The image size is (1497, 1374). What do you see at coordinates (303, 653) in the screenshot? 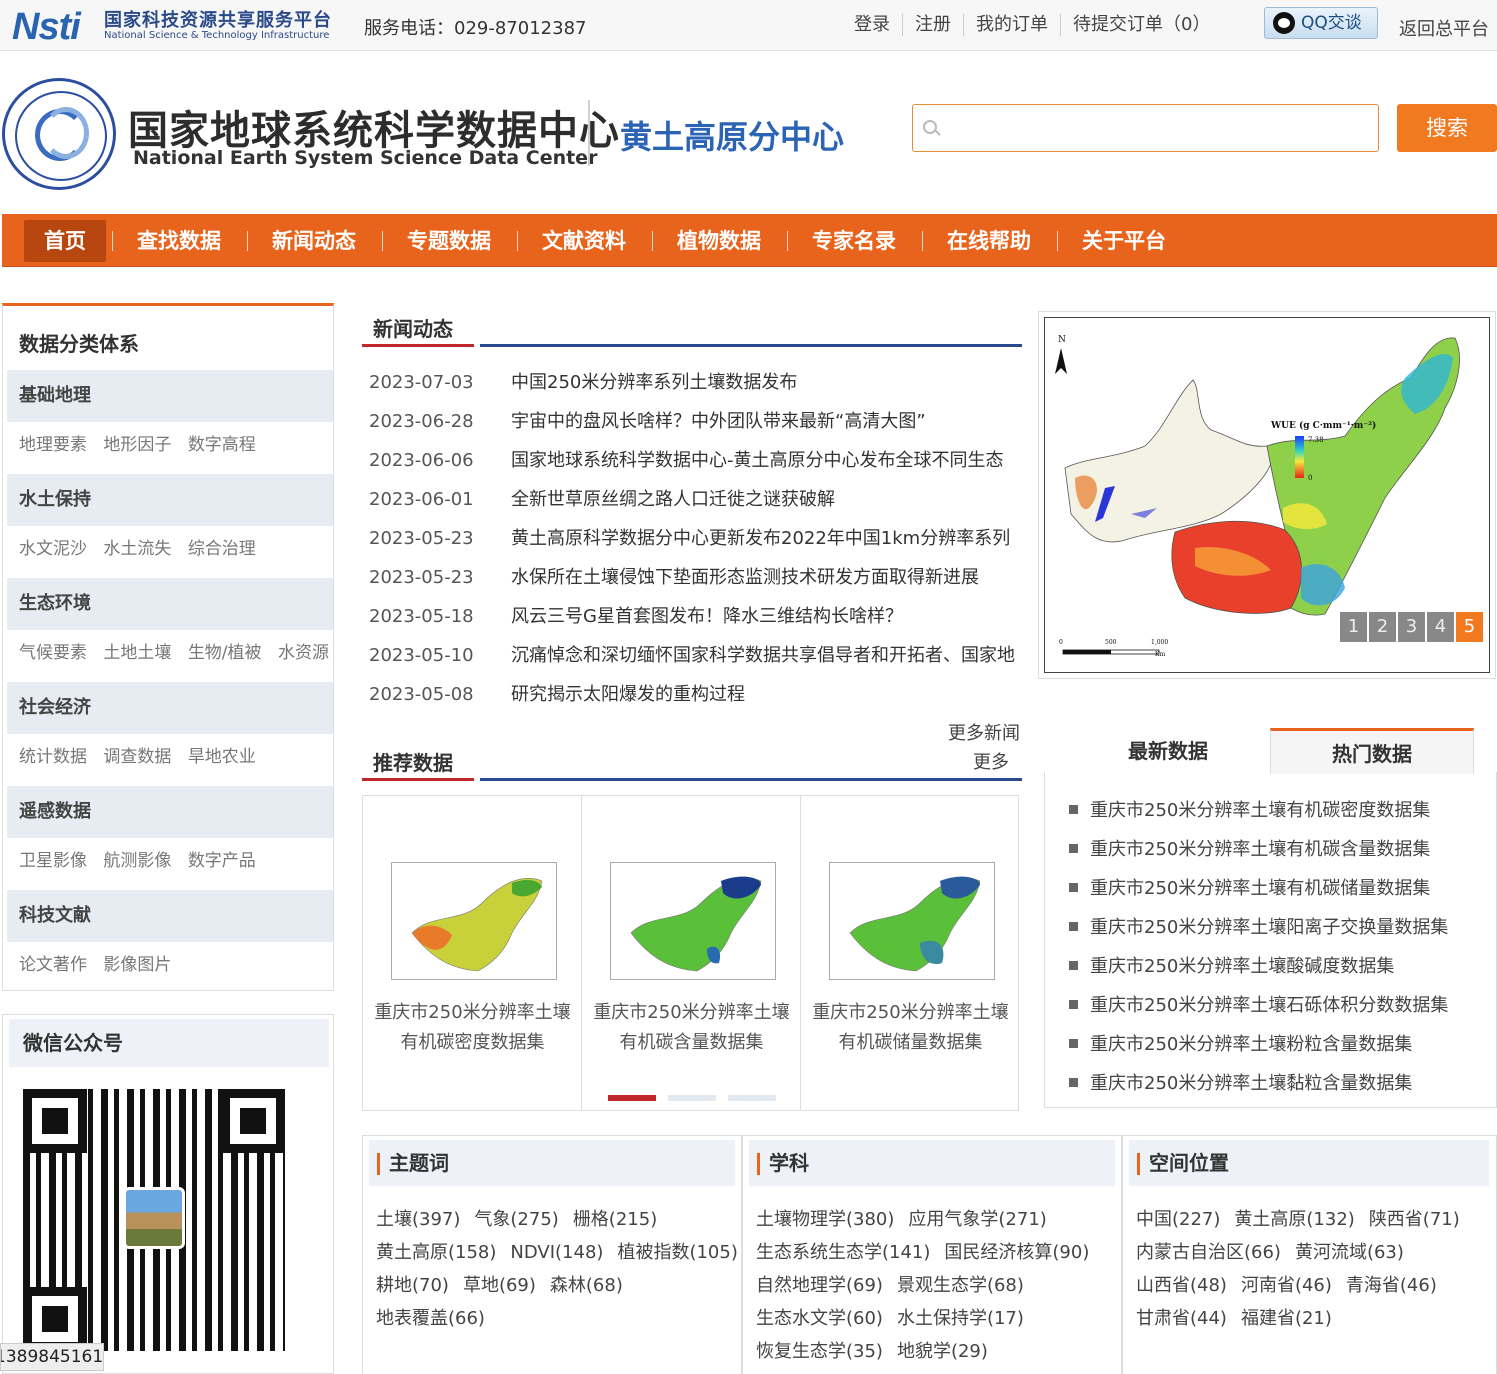
I see `category-link: 水资源` at bounding box center [303, 653].